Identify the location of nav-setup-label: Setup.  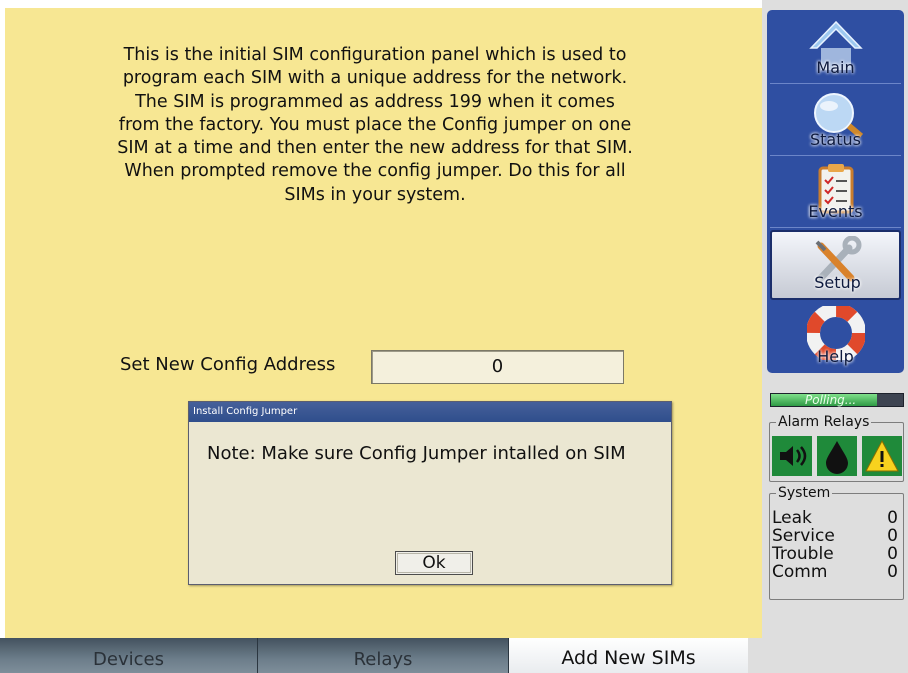
(837, 282).